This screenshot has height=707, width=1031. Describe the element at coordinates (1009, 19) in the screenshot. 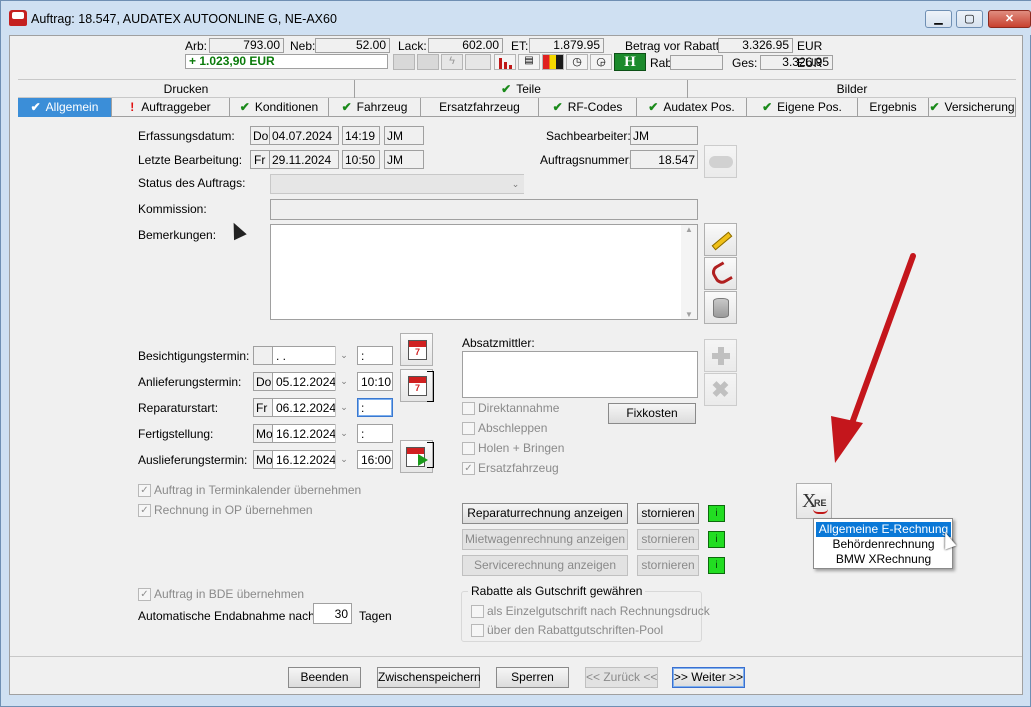

I see `close-button: ✕` at that location.